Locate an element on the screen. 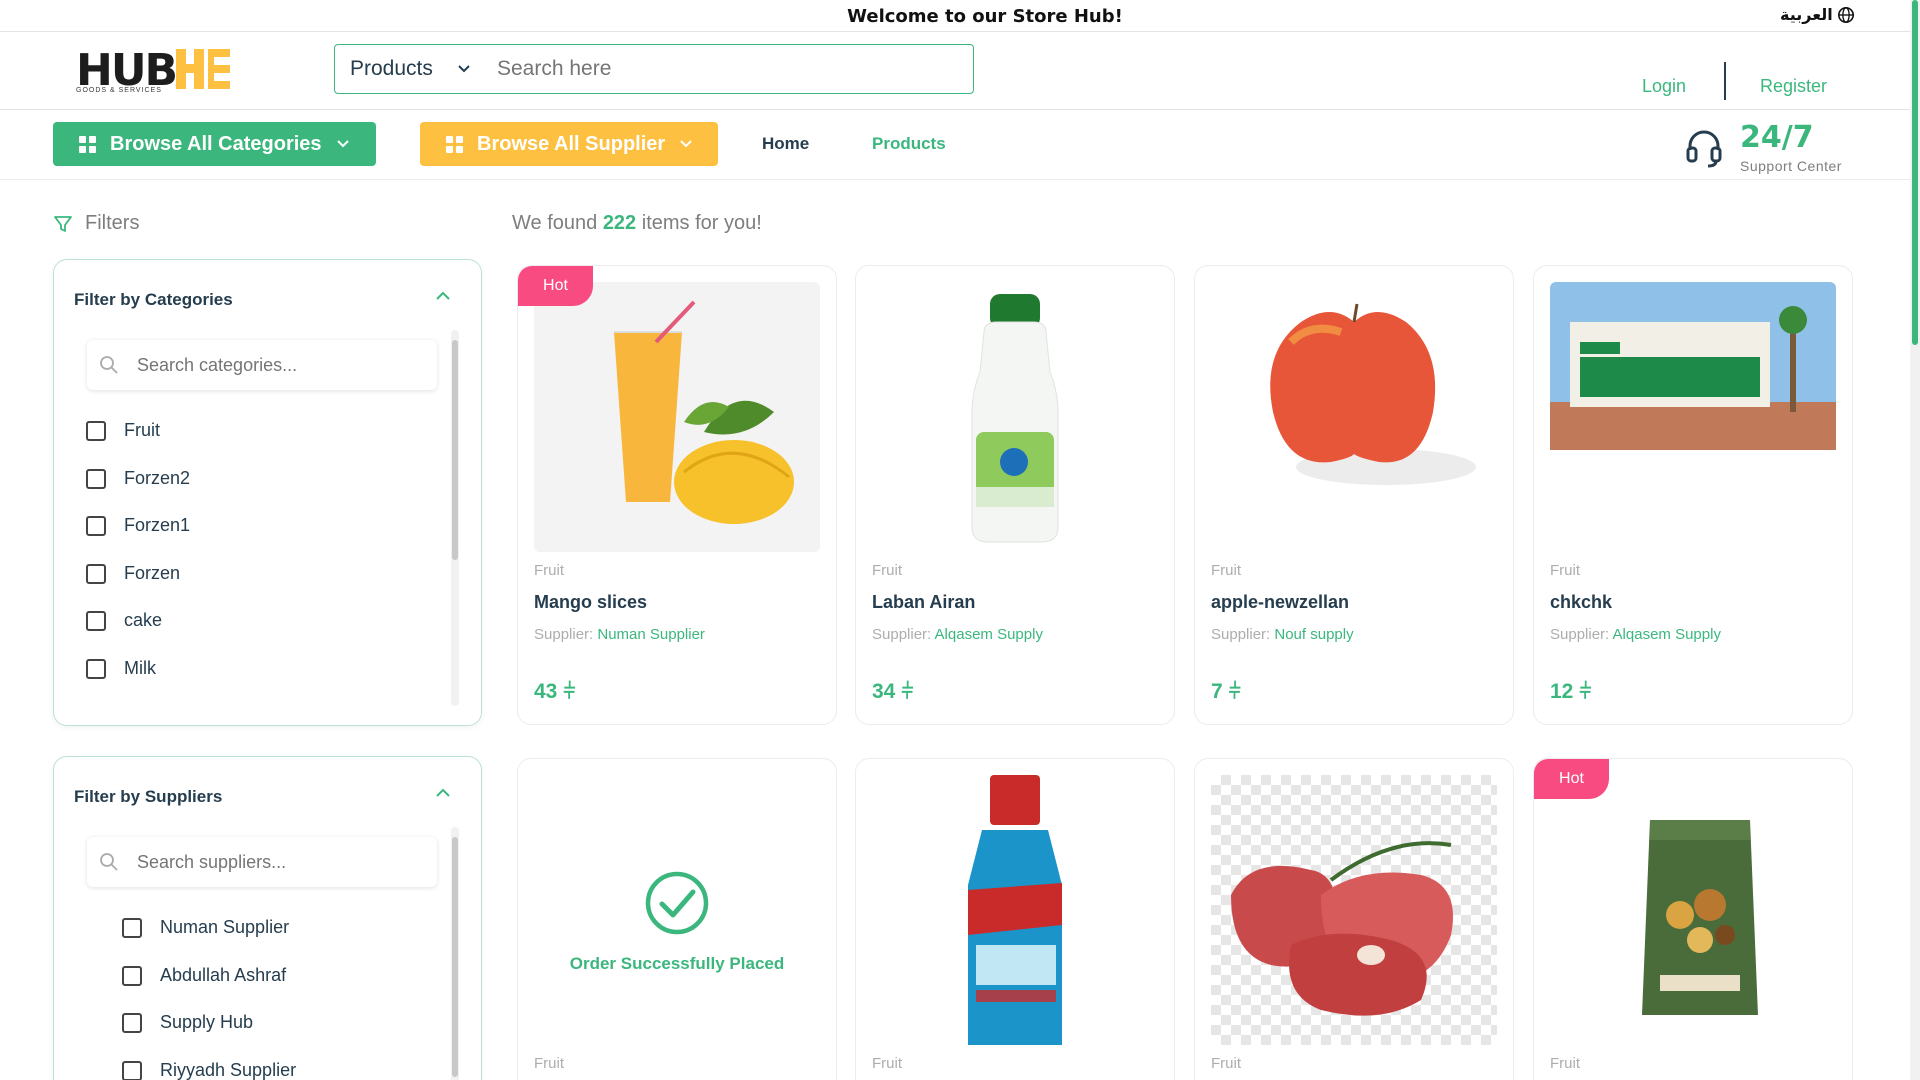 Image resolution: width=1920 pixels, height=1080 pixels. supplier-search-input is located at coordinates (267, 862).